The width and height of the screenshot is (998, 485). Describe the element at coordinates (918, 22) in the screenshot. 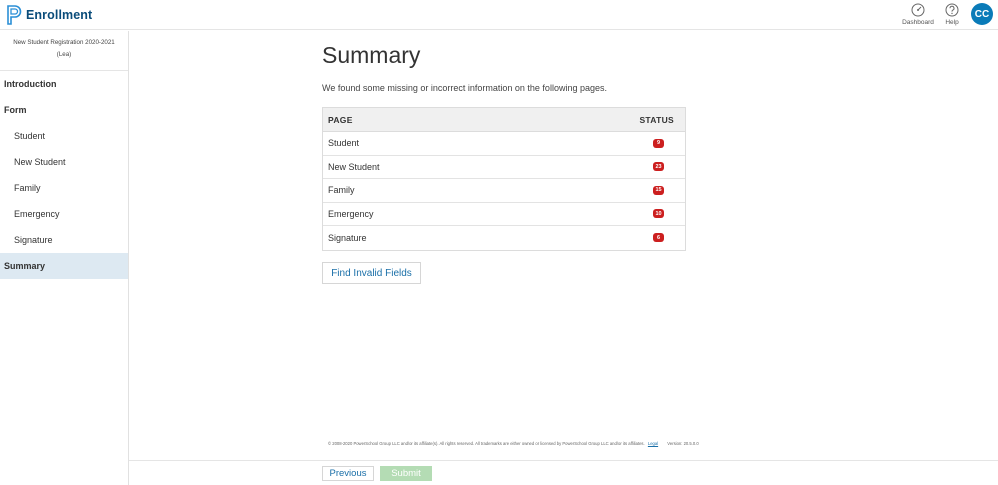

I see `dashboard-label: Dashboard` at that location.